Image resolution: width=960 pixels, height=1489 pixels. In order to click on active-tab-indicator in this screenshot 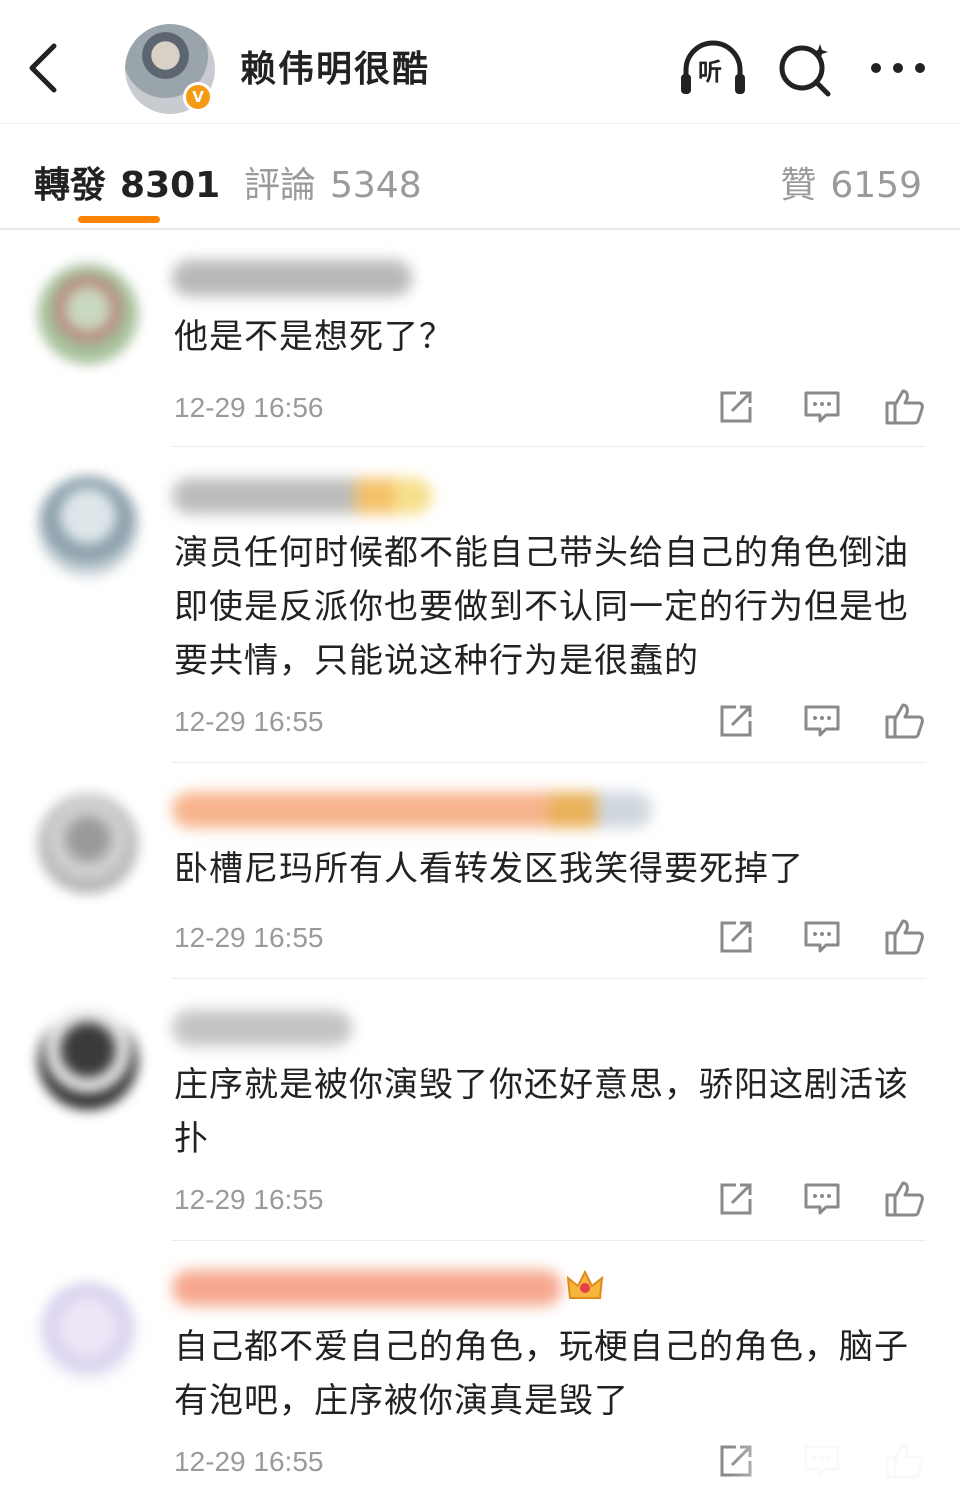, I will do `click(119, 219)`.